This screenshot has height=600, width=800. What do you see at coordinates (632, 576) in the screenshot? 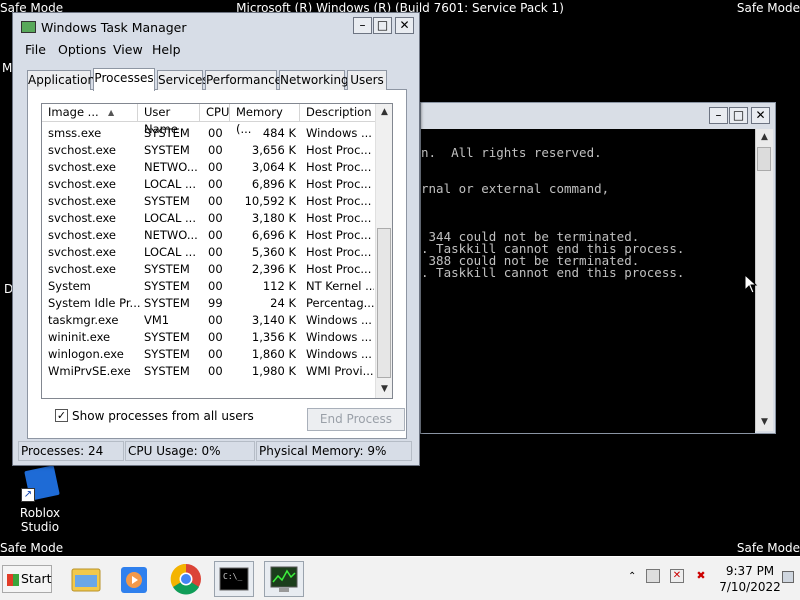
I see `show-hidden-icons-icon: ⌃` at bounding box center [632, 576].